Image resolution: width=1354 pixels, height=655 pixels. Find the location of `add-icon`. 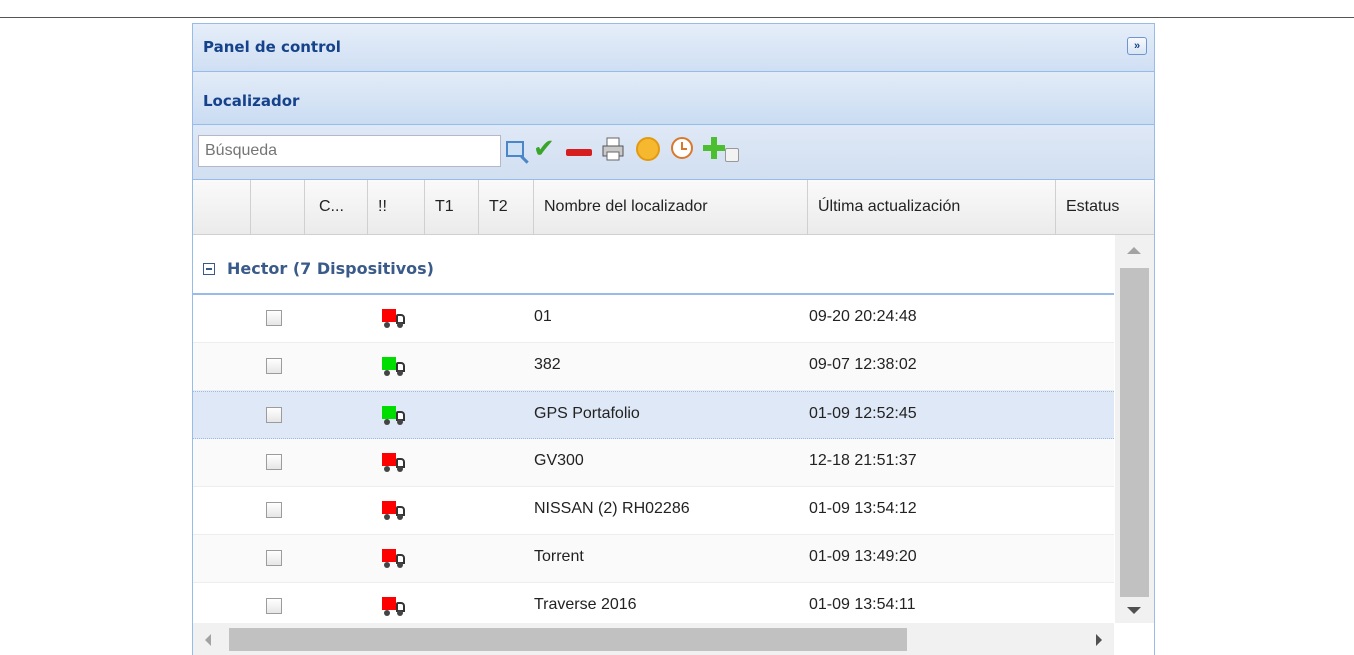

add-icon is located at coordinates (714, 148).